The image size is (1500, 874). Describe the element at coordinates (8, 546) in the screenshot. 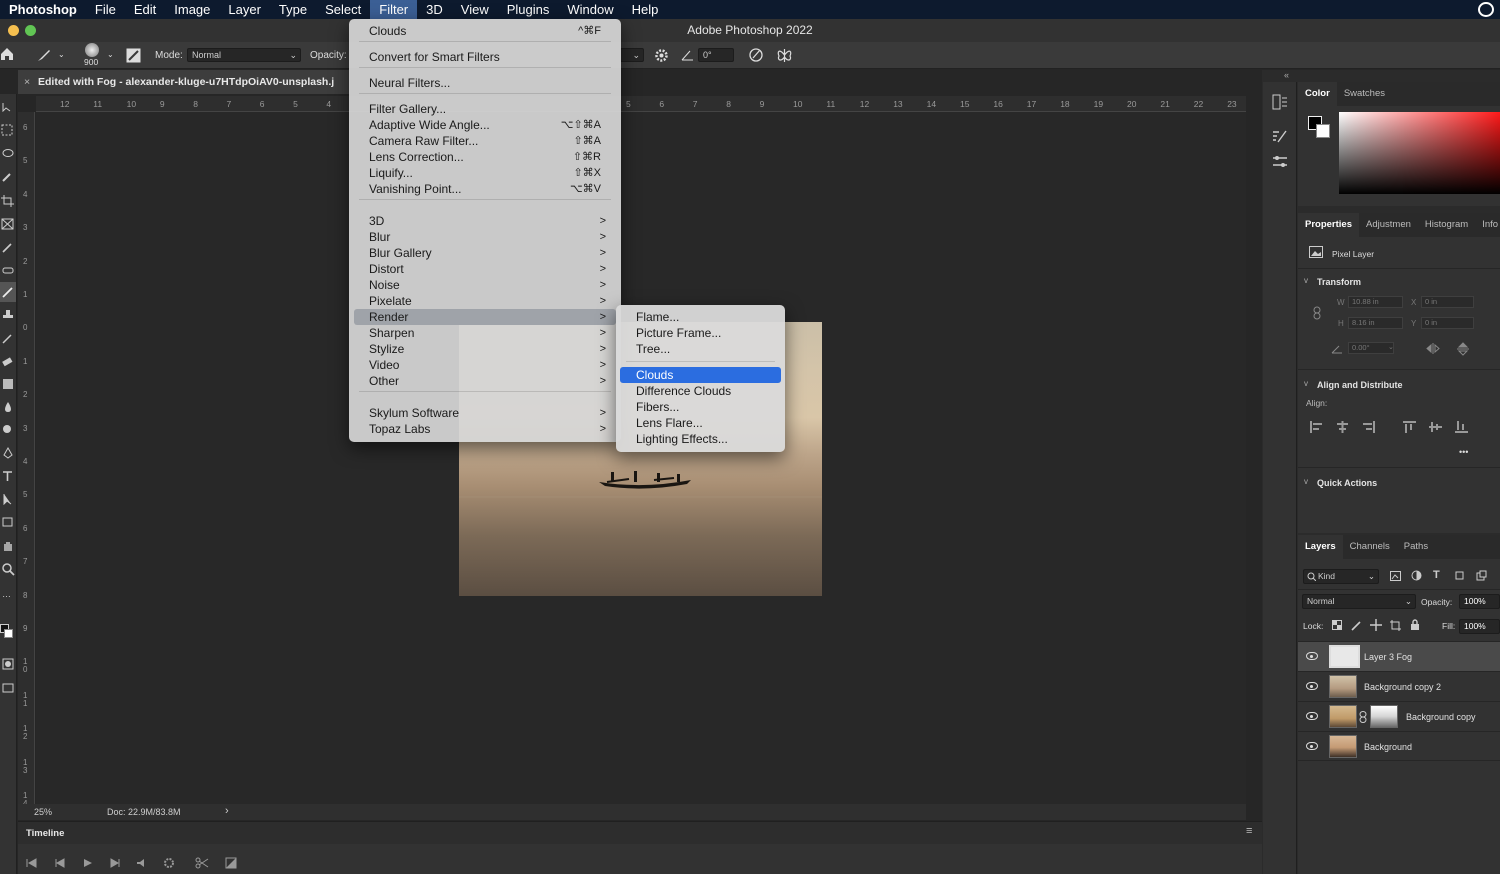

I see `hand-tool-icon` at that location.